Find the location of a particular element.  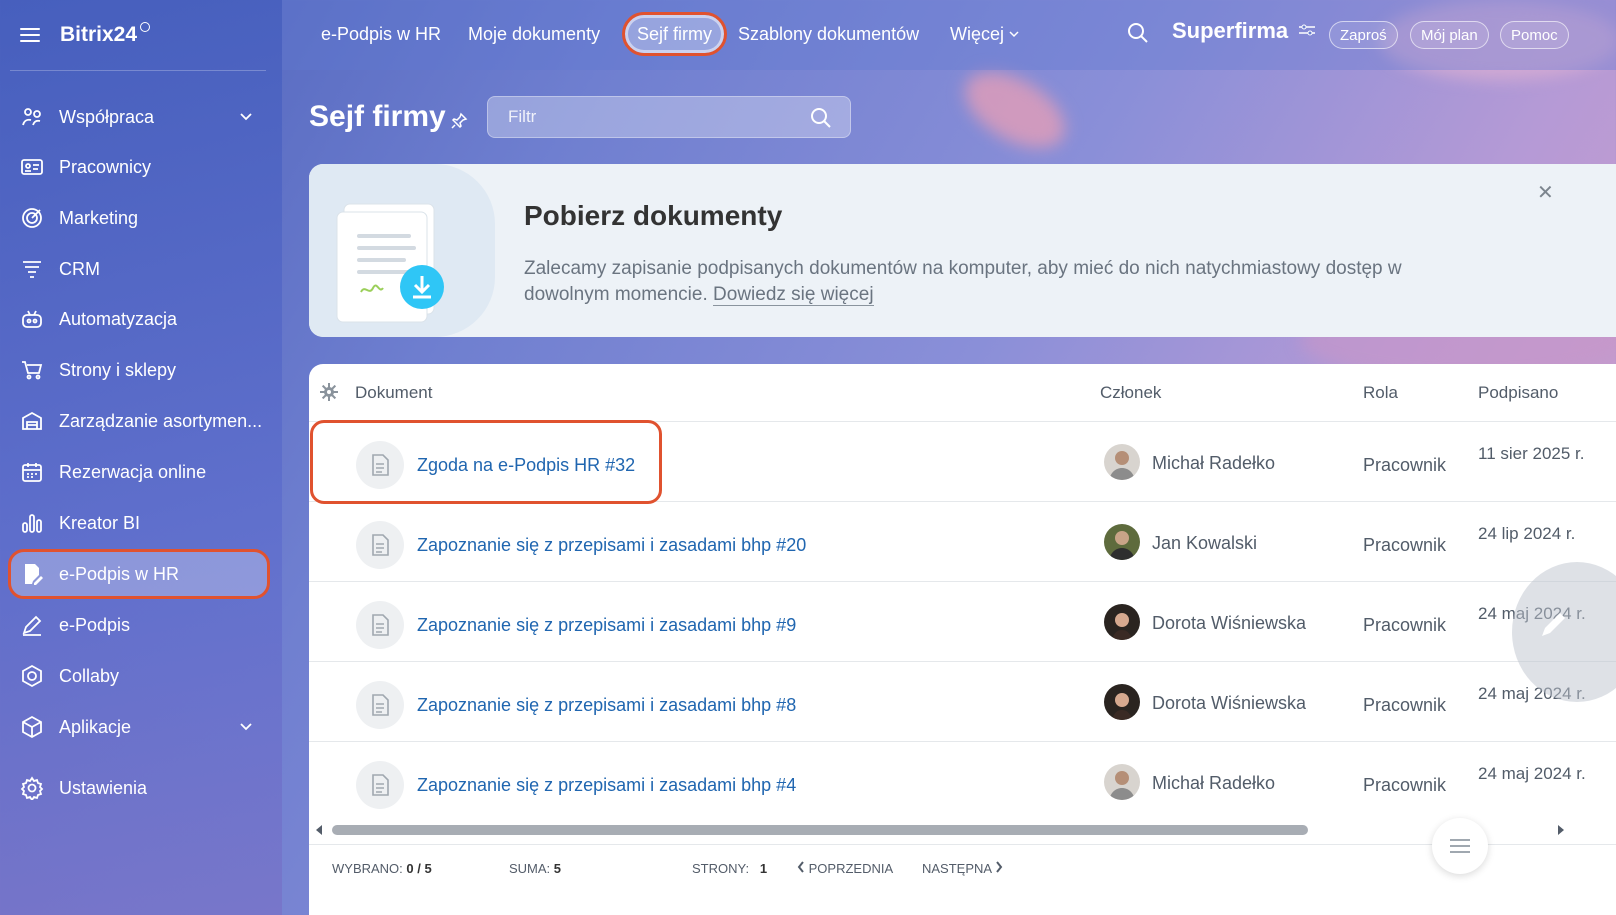

help-button: Pomoc is located at coordinates (1534, 35).